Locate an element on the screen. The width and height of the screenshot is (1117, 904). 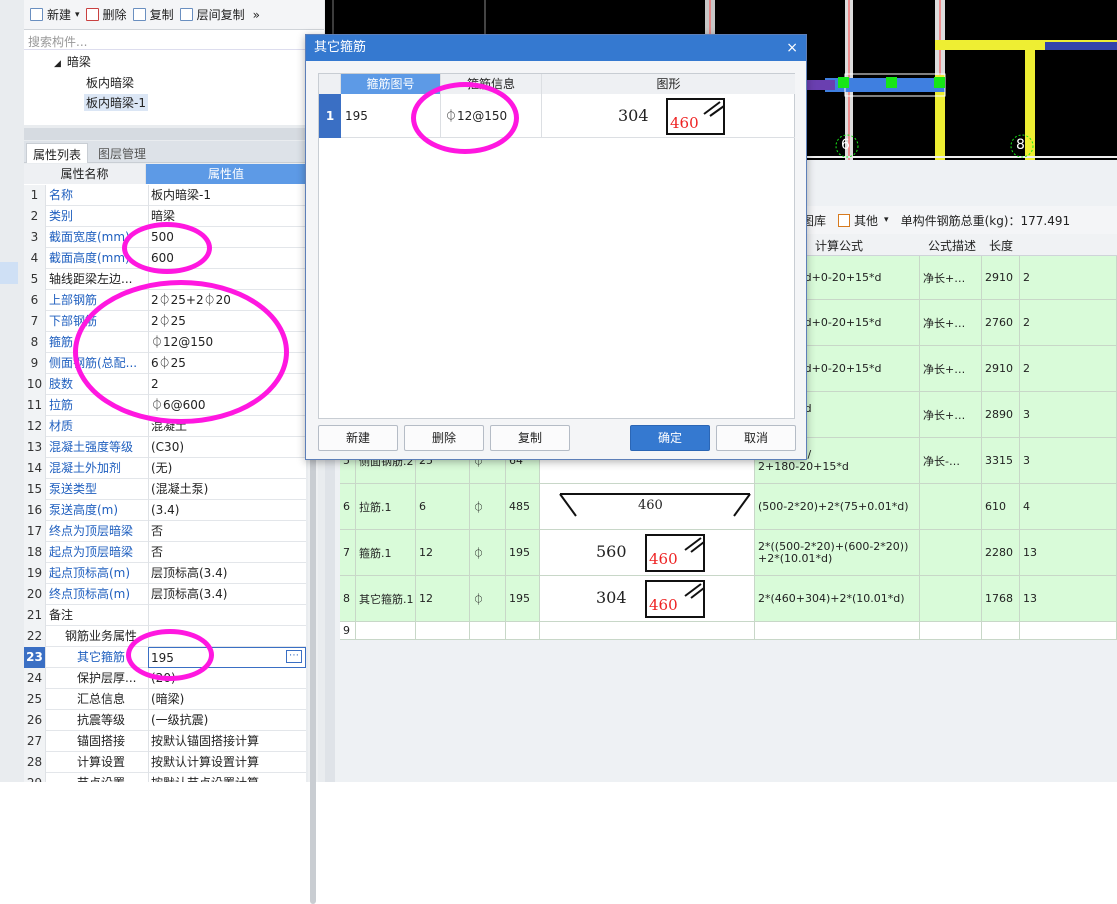
row-index: 23 is located at coordinates (35, 657).